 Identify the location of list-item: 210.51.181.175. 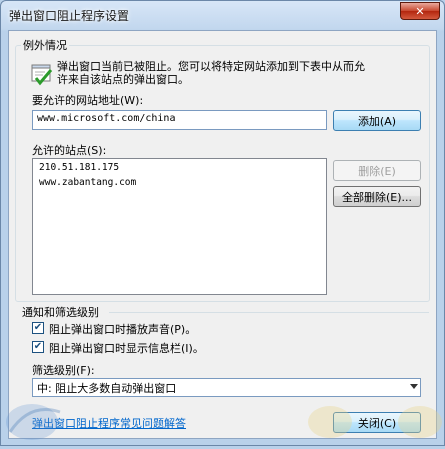
(179, 168).